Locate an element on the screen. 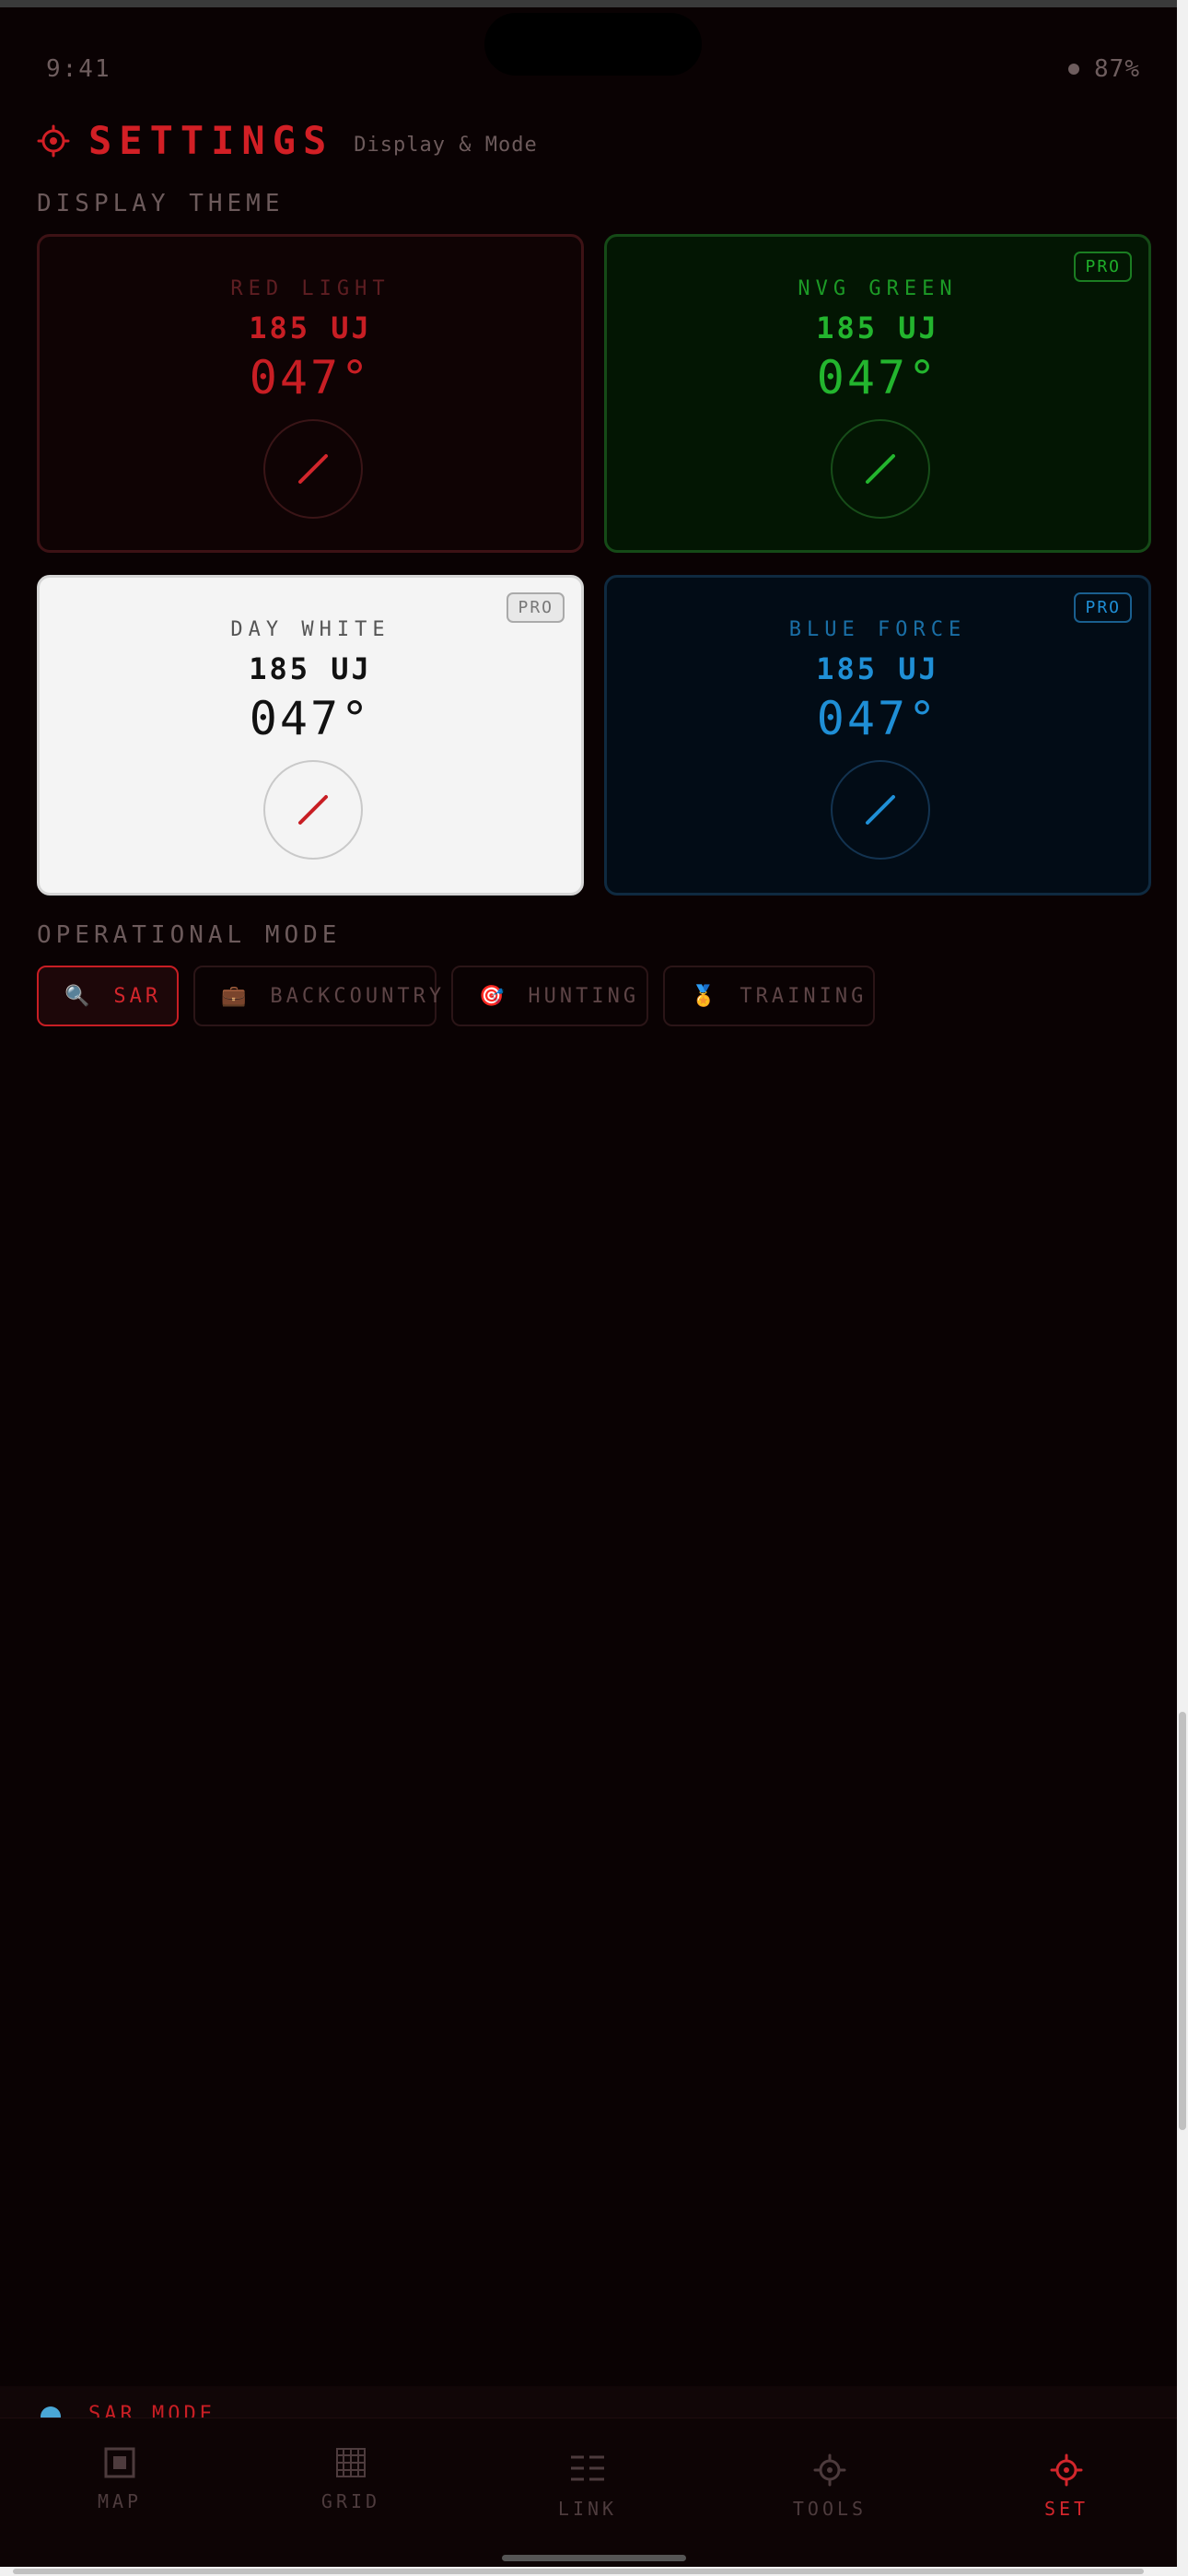  bottom-nav: MAP GRID LINK TOOLS SET is located at coordinates (588, 2497).